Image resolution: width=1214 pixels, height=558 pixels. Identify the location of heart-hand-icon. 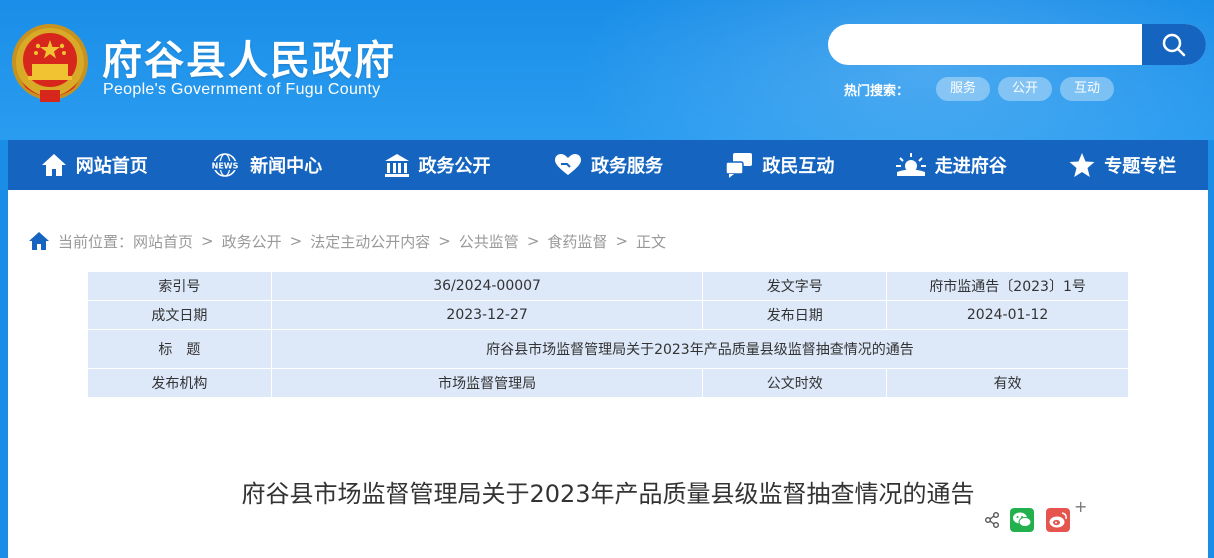
(567, 164).